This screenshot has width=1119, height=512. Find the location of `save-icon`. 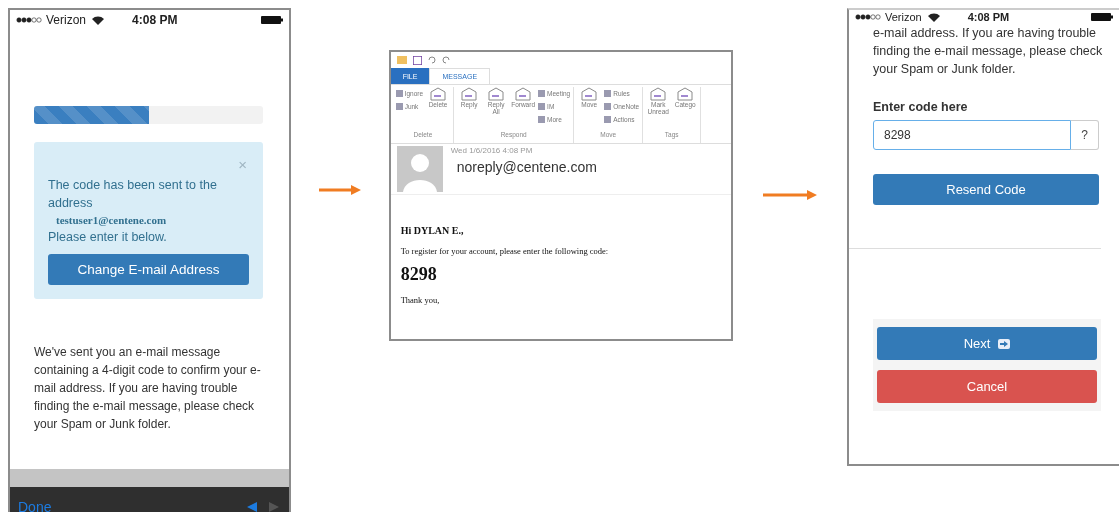

save-icon is located at coordinates (417, 60).